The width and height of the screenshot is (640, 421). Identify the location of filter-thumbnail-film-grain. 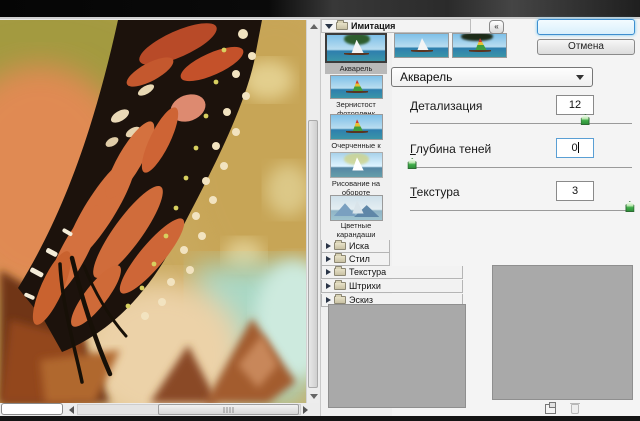
(356, 87).